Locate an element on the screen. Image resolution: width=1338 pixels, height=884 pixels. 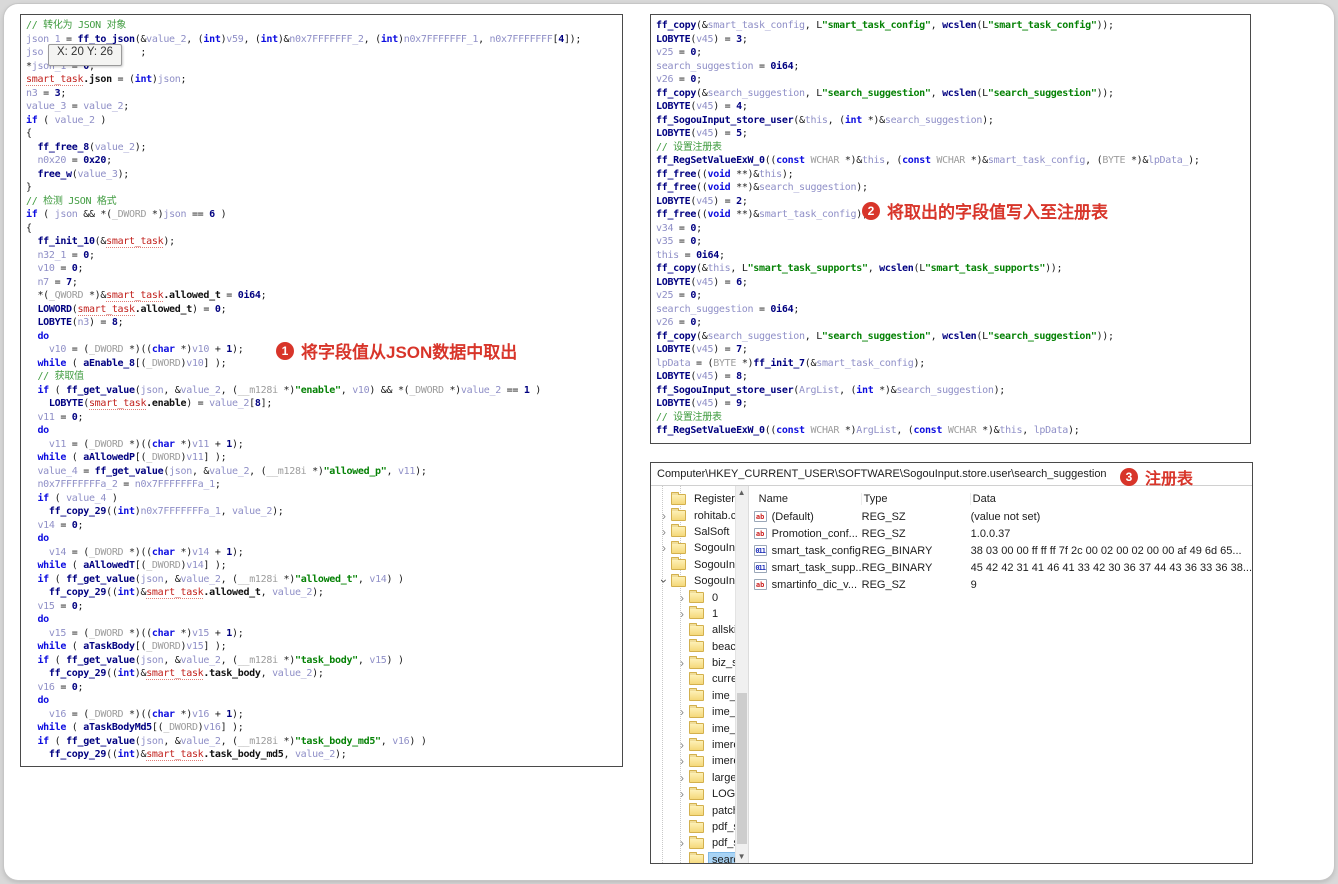
code-line: if ( value_2 ) is located at coordinates (324, 121).